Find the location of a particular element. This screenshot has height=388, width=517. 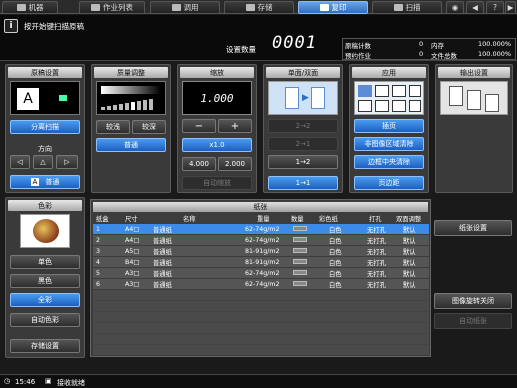

original-a-icon: A is located at coordinates (28, 99).